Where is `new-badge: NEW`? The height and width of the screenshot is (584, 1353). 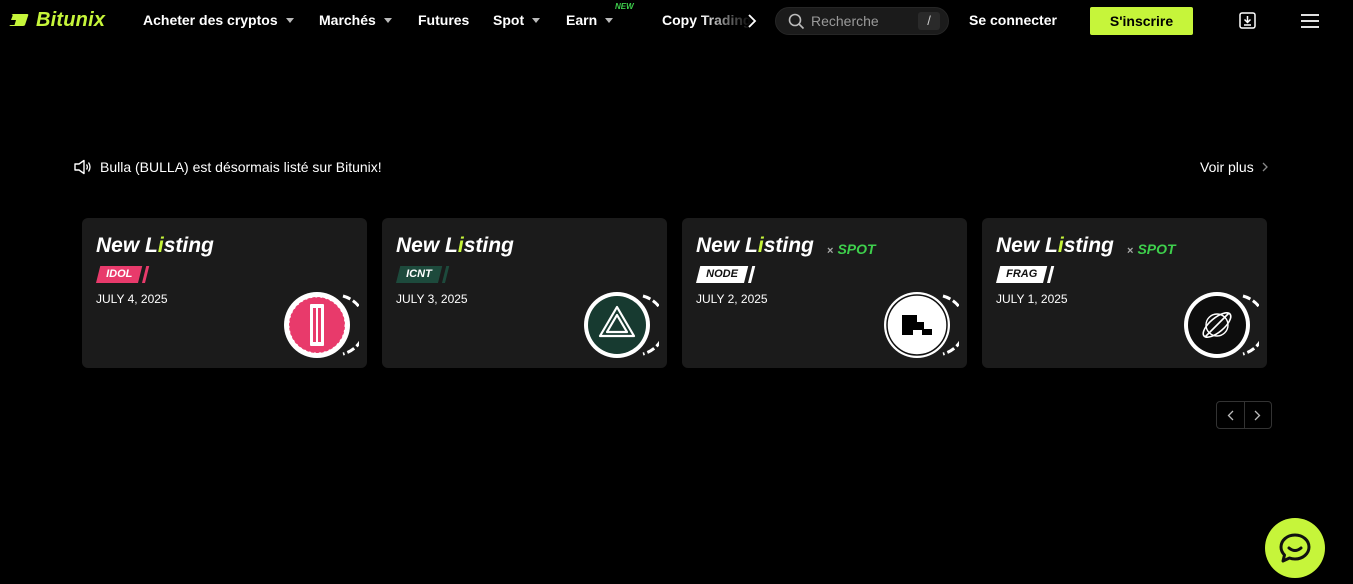
new-badge: NEW is located at coordinates (624, 6).